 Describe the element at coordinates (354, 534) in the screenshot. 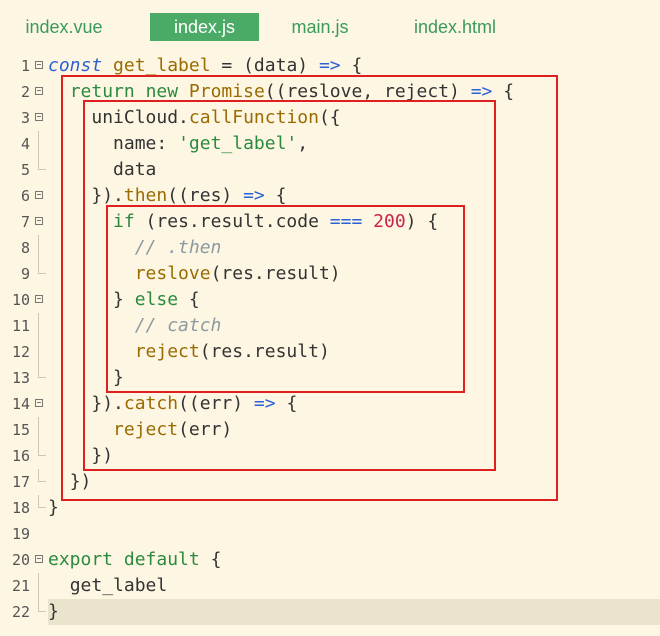

I see `code-line` at that location.